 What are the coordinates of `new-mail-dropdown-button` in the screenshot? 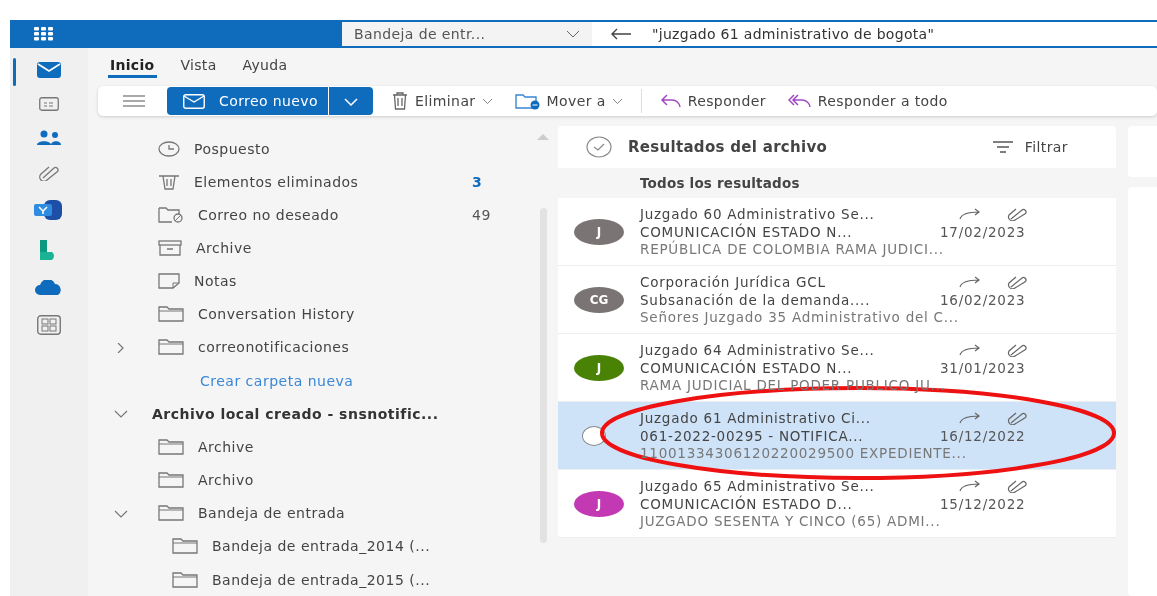 It's located at (350, 101).